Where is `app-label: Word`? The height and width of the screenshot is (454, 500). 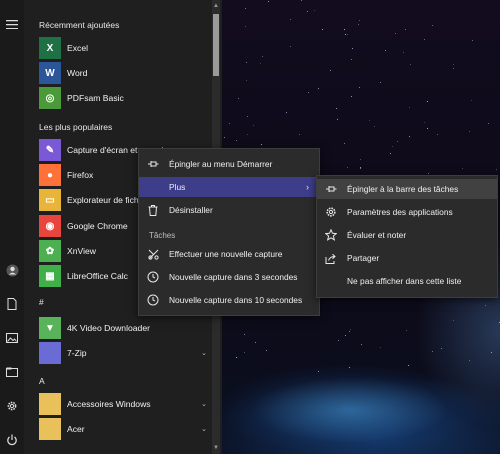 app-label: Word is located at coordinates (77, 73).